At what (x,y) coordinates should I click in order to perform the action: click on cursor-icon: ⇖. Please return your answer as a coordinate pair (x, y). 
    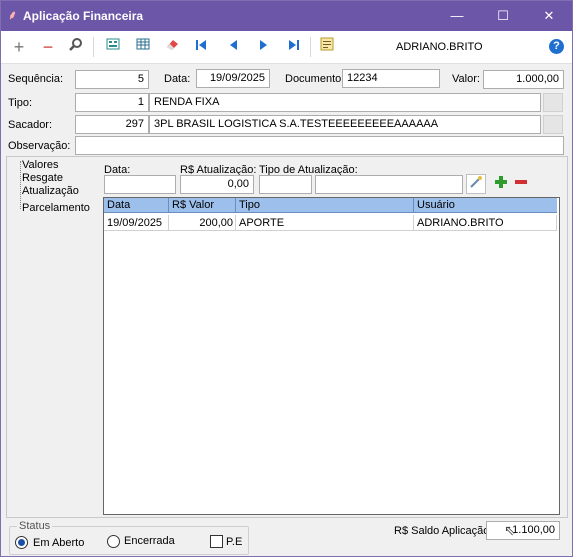
    Looking at the image, I should click on (510, 530).